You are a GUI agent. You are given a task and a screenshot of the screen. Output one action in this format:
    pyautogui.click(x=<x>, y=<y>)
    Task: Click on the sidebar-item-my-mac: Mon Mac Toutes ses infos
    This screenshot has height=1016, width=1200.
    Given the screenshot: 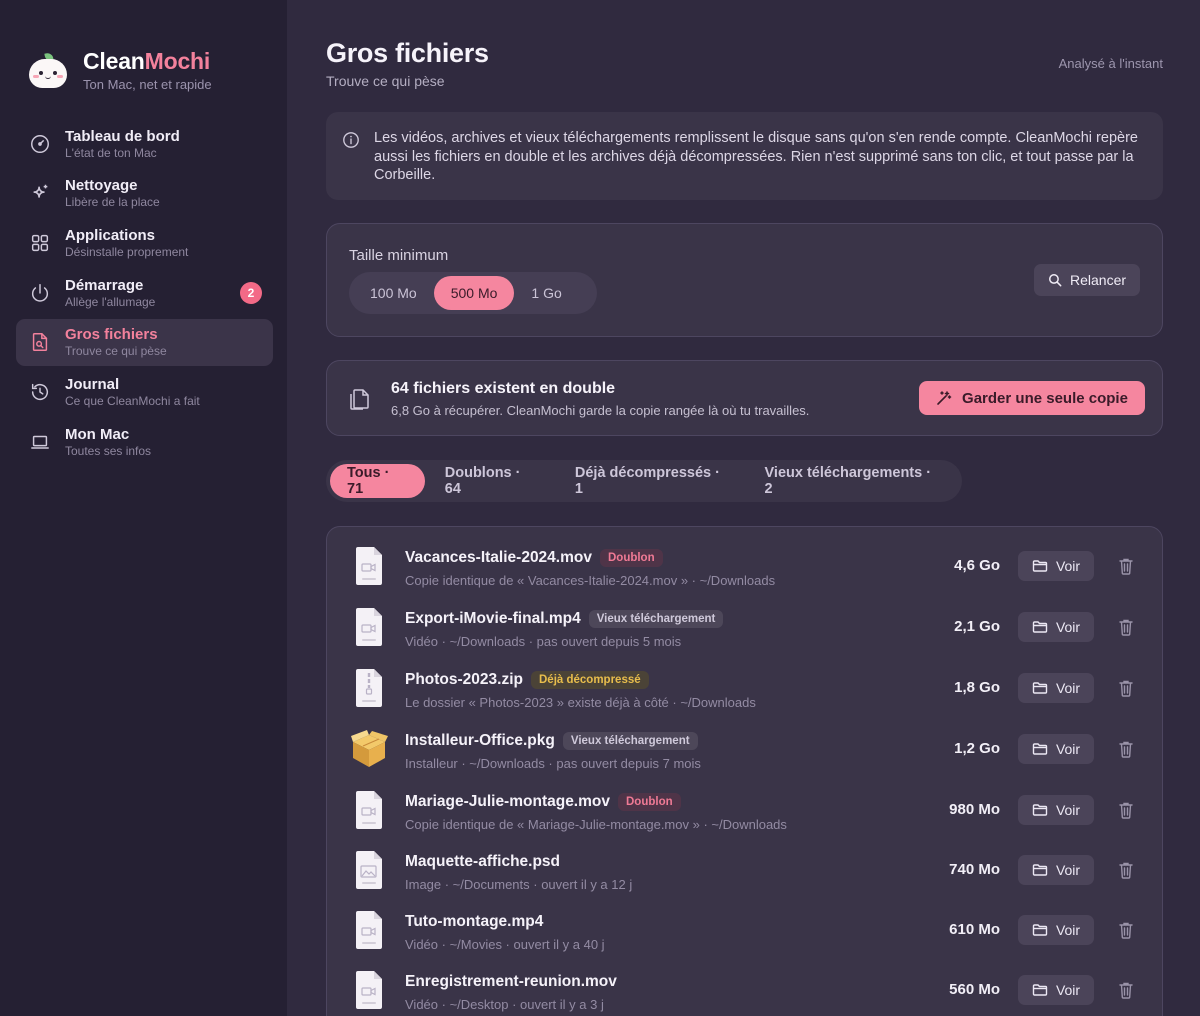 What is the action you would take?
    pyautogui.click(x=144, y=441)
    